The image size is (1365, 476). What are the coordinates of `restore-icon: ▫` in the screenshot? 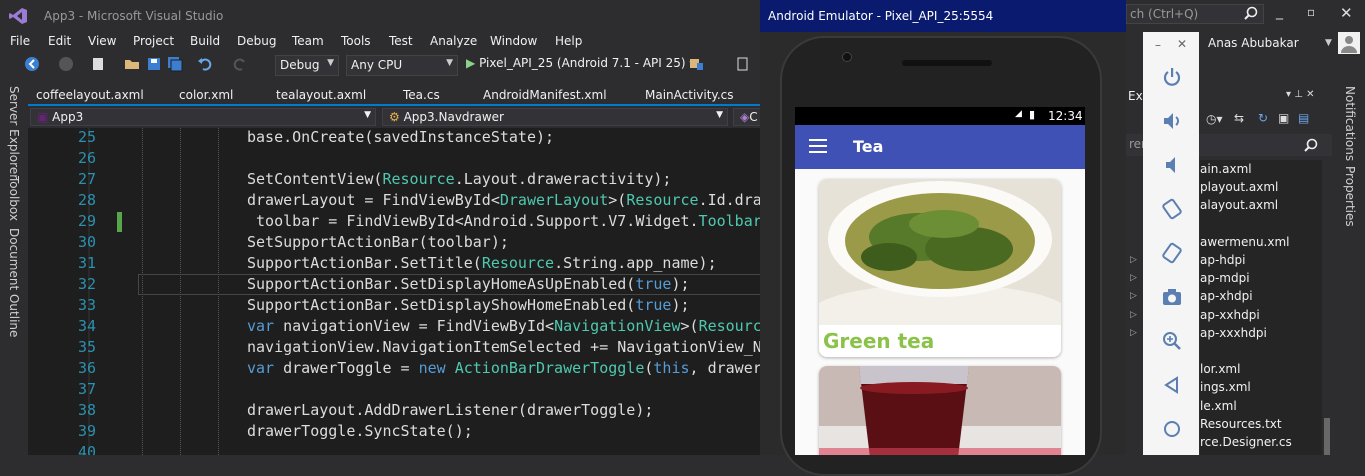 It's located at (1311, 12).